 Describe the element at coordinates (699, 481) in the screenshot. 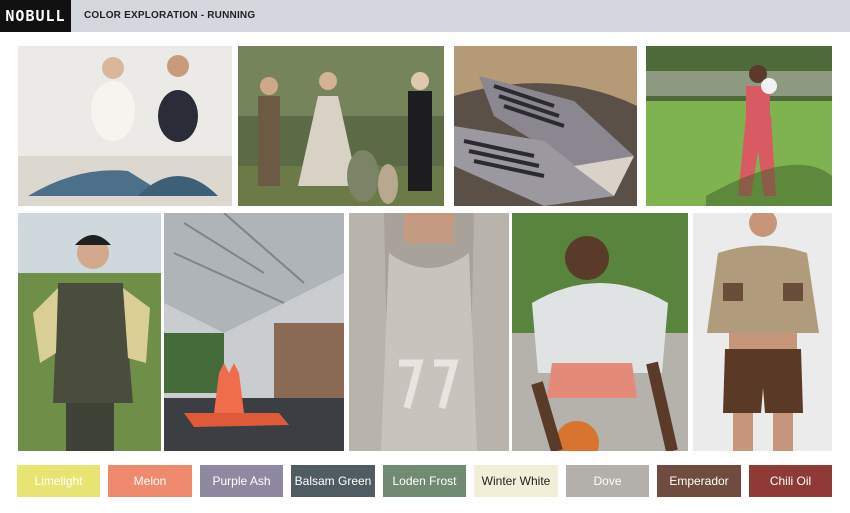

I see `swatch-emperador: Emperador` at that location.